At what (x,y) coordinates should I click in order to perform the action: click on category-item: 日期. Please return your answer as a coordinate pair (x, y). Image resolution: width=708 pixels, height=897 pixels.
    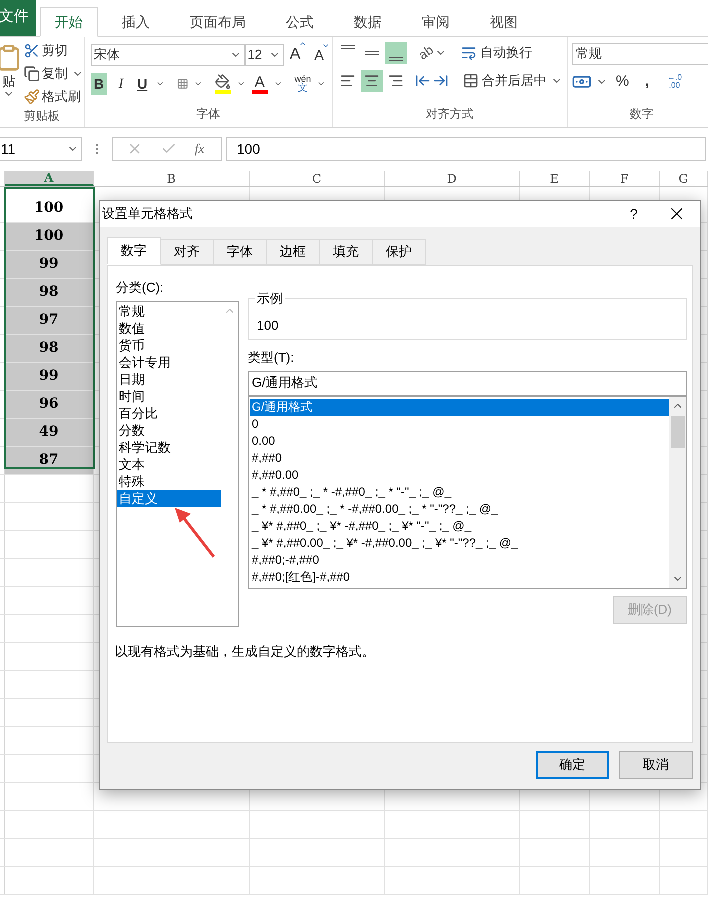
    Looking at the image, I should click on (169, 379).